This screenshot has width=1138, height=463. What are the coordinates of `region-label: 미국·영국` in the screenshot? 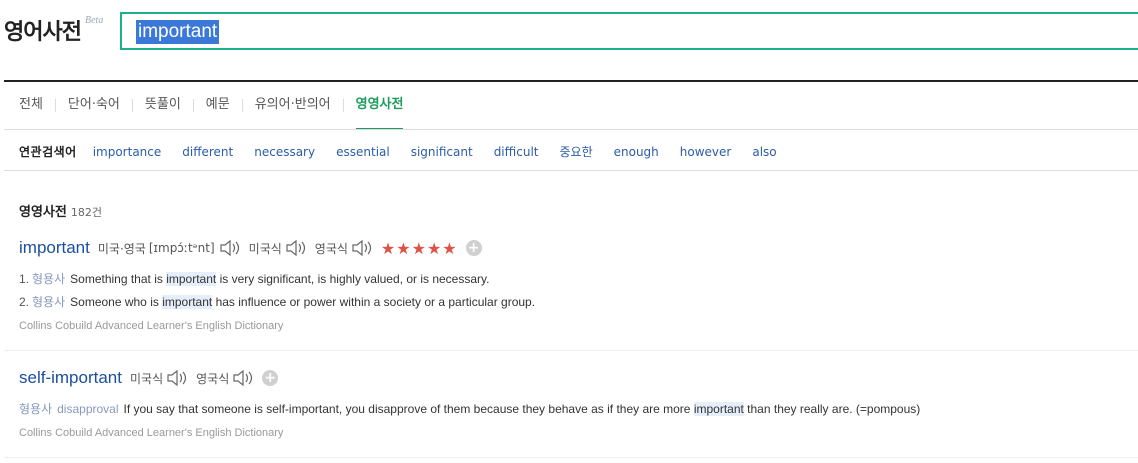 It's located at (121, 248).